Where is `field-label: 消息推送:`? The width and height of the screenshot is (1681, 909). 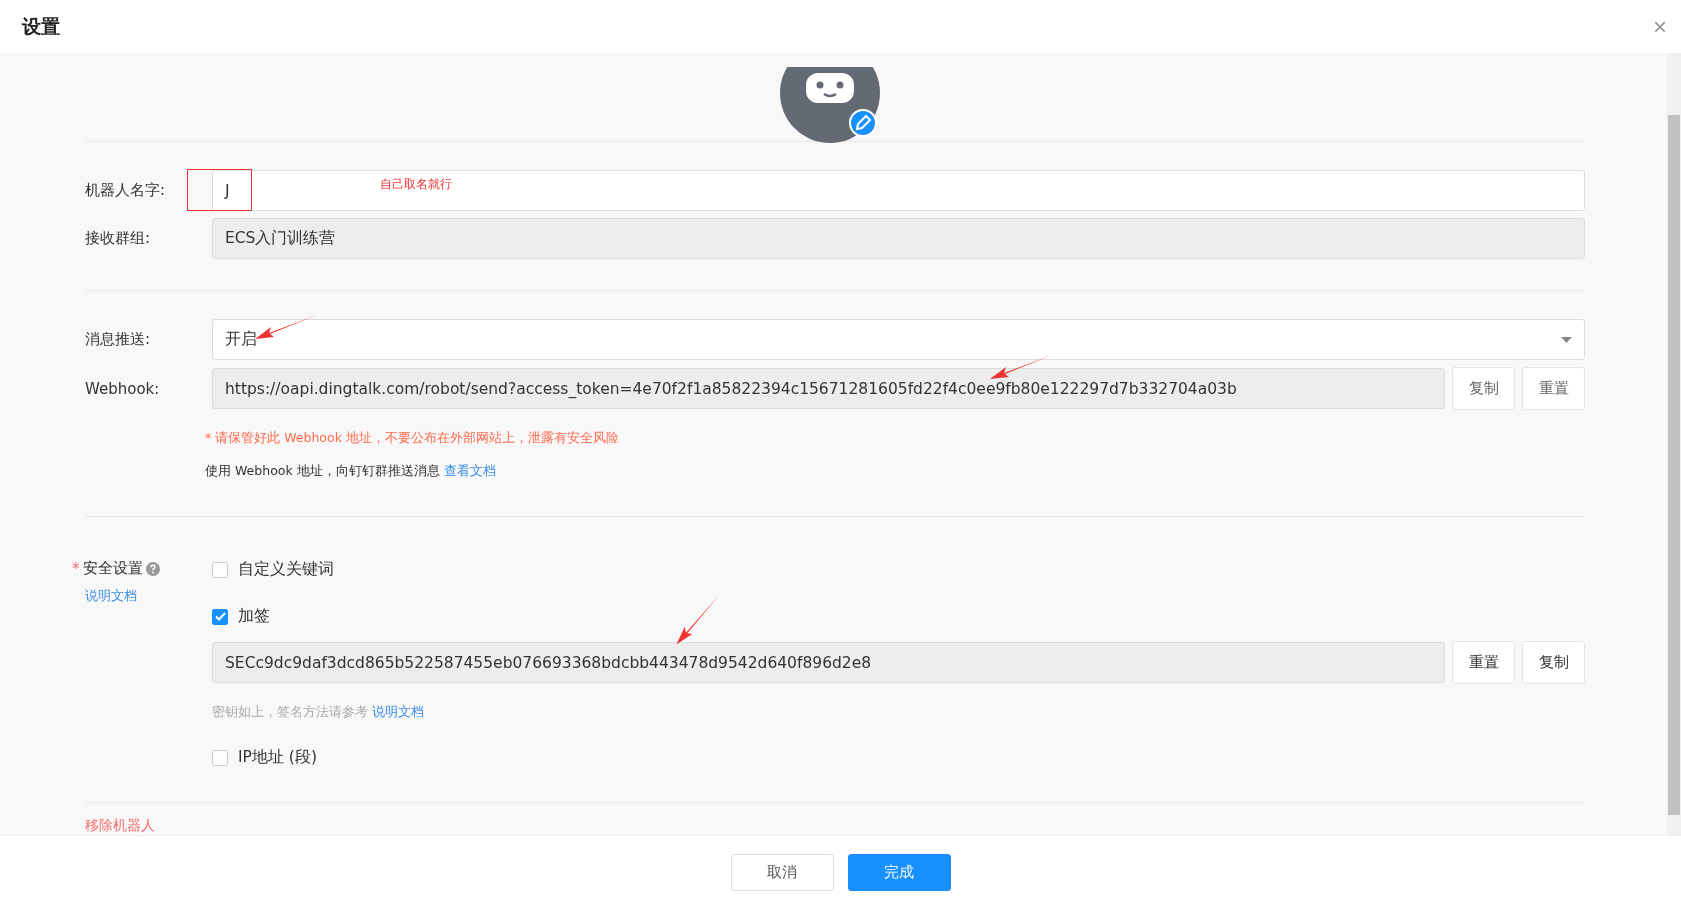 field-label: 消息推送: is located at coordinates (118, 340).